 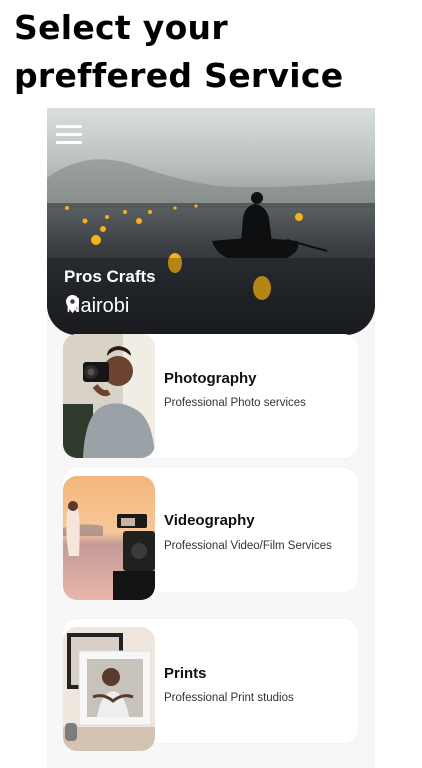 I want to click on videography-thumbnail, so click(x=109, y=538).